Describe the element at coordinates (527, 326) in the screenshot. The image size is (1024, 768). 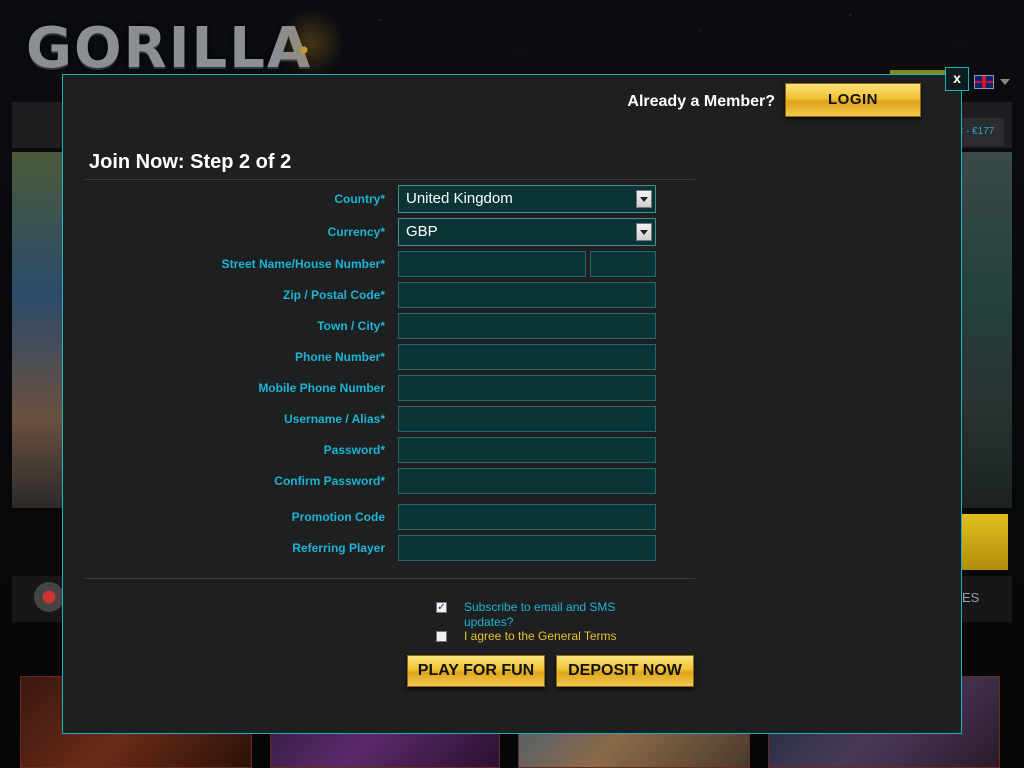
I see `town-input` at that location.